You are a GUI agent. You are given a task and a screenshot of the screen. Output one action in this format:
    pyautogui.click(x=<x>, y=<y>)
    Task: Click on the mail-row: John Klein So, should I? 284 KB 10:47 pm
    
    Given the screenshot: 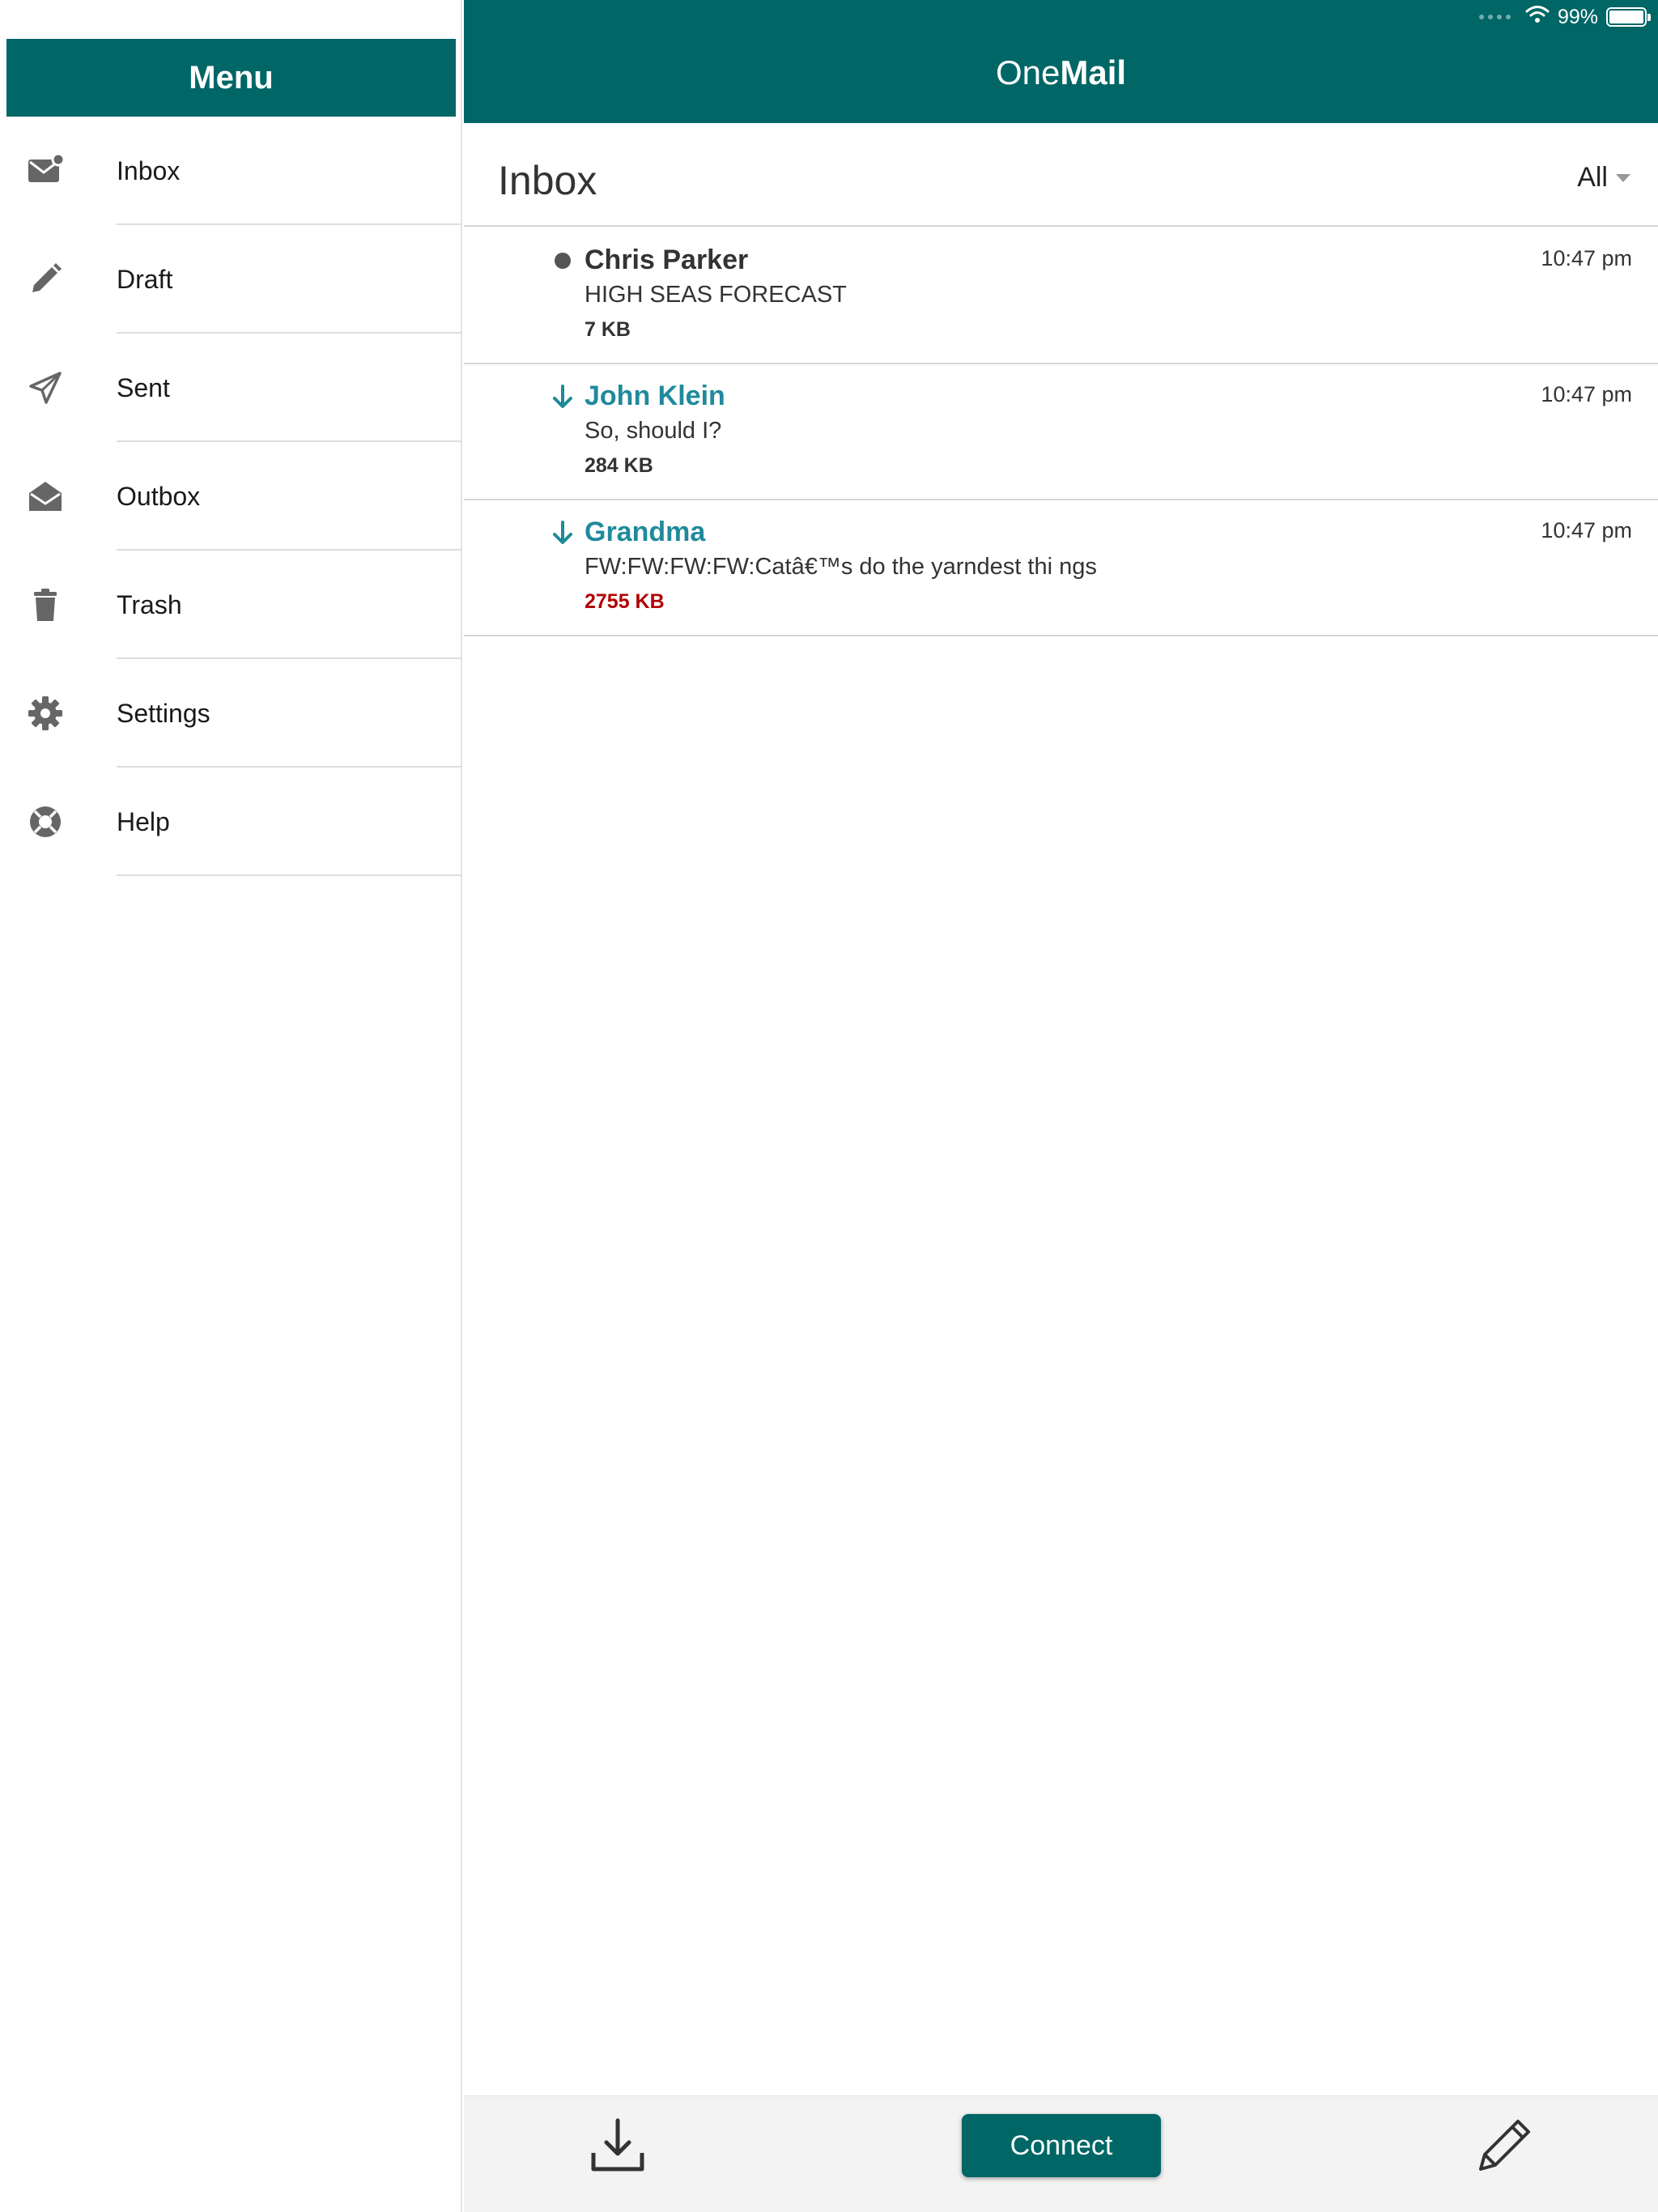 What is the action you would take?
    pyautogui.click(x=1061, y=432)
    